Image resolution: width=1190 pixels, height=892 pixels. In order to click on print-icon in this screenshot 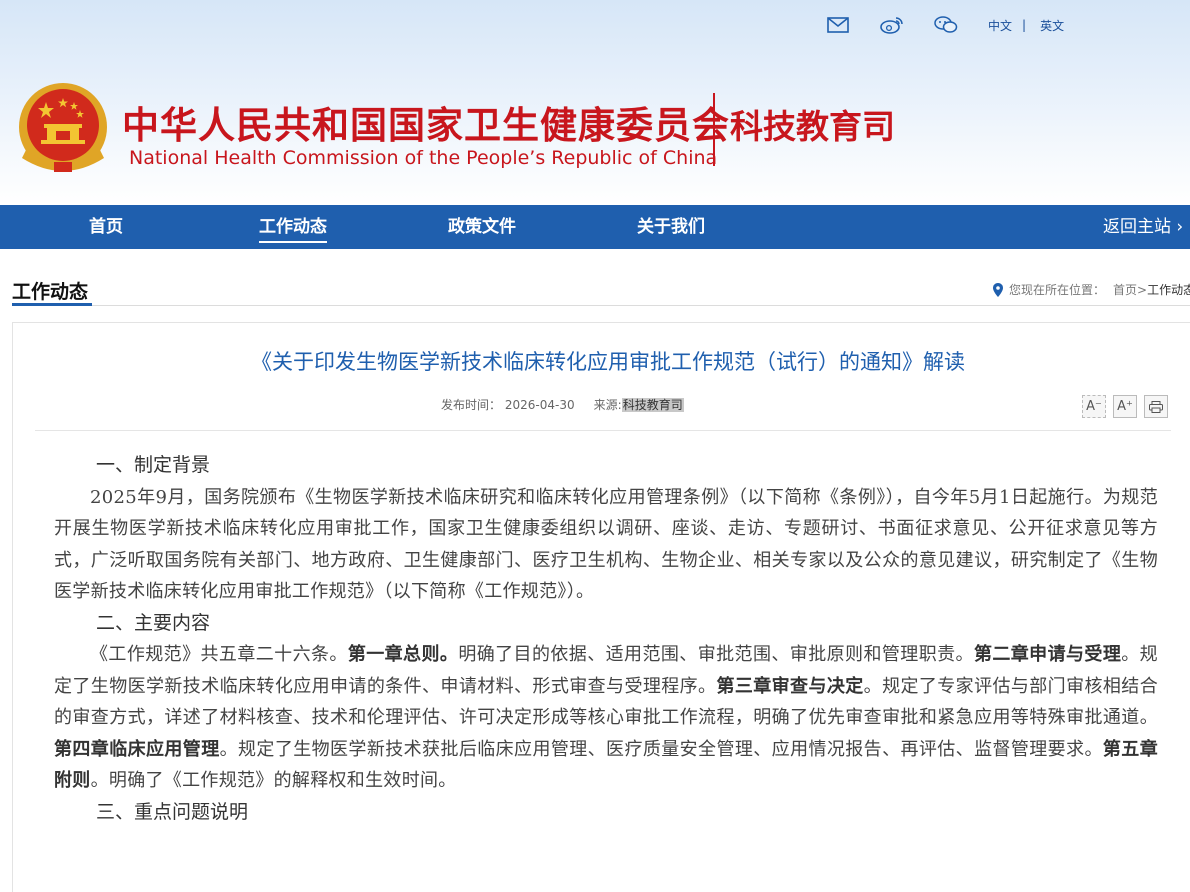, I will do `click(1156, 406)`.